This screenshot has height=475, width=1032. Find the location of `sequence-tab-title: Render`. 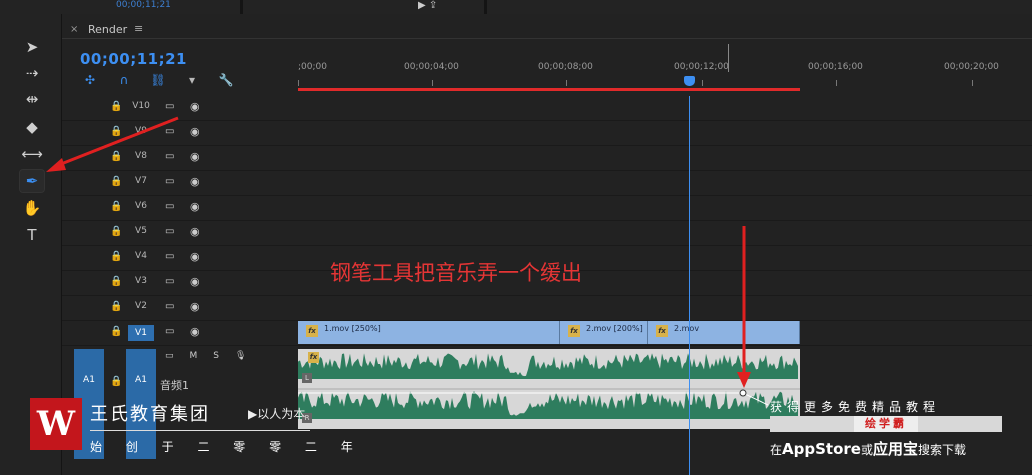

sequence-tab-title: Render is located at coordinates (107, 29).